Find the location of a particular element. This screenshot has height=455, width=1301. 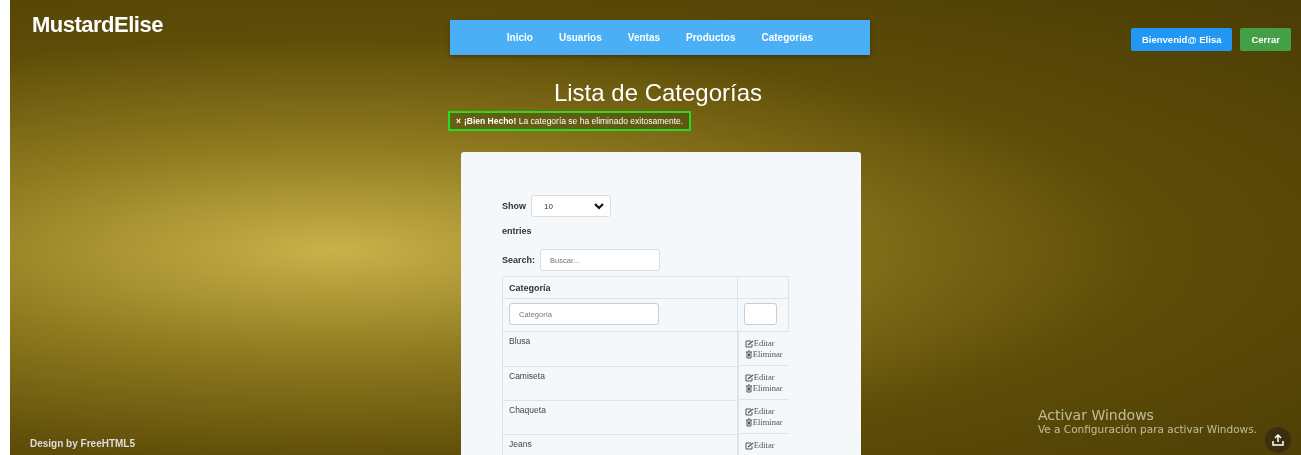

page-size-select: 10 is located at coordinates (571, 206).